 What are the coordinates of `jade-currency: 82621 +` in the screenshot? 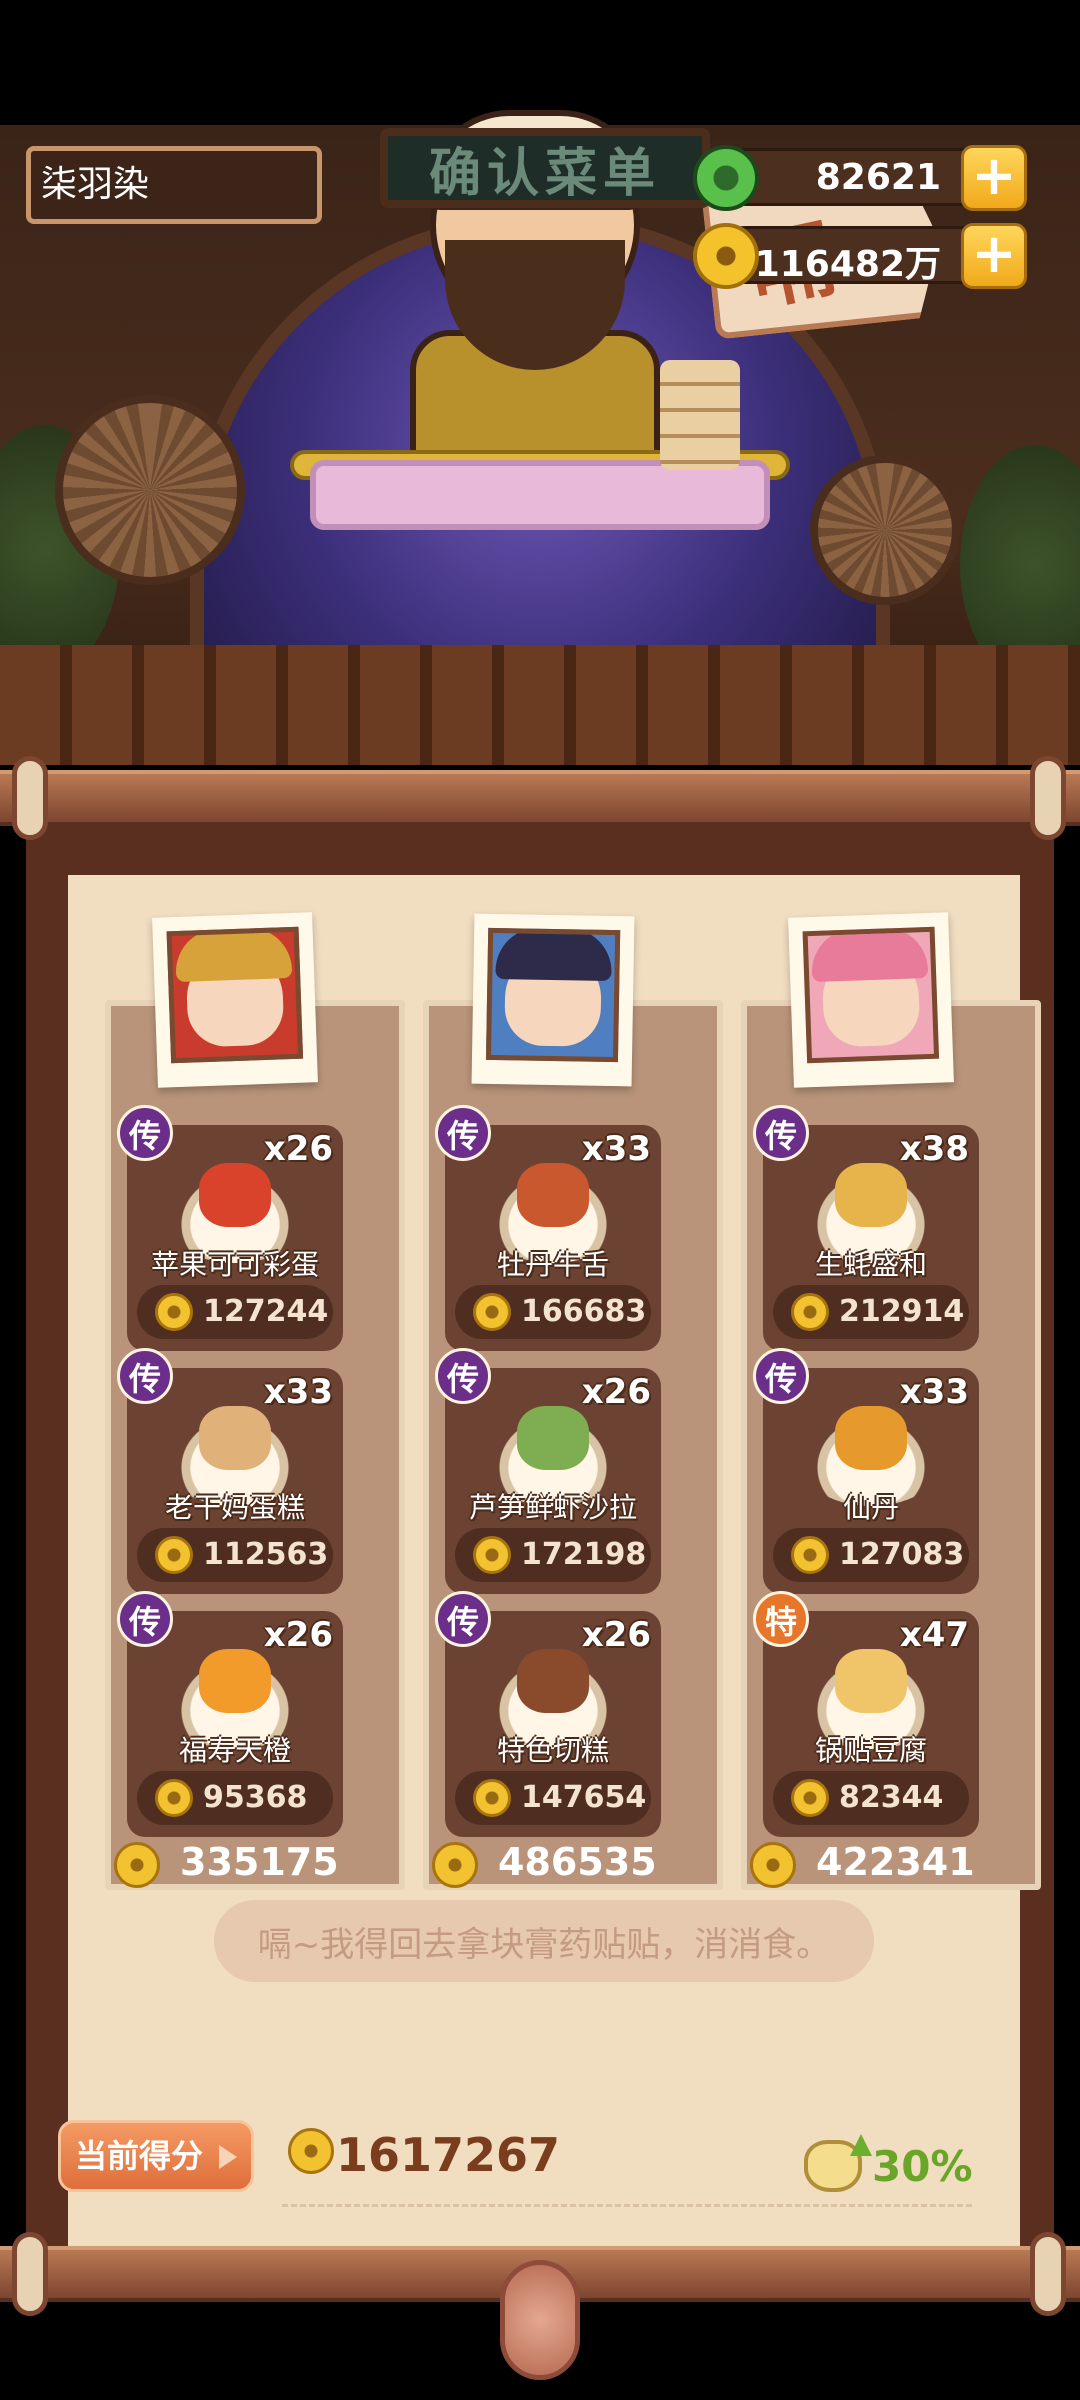 It's located at (860, 178).